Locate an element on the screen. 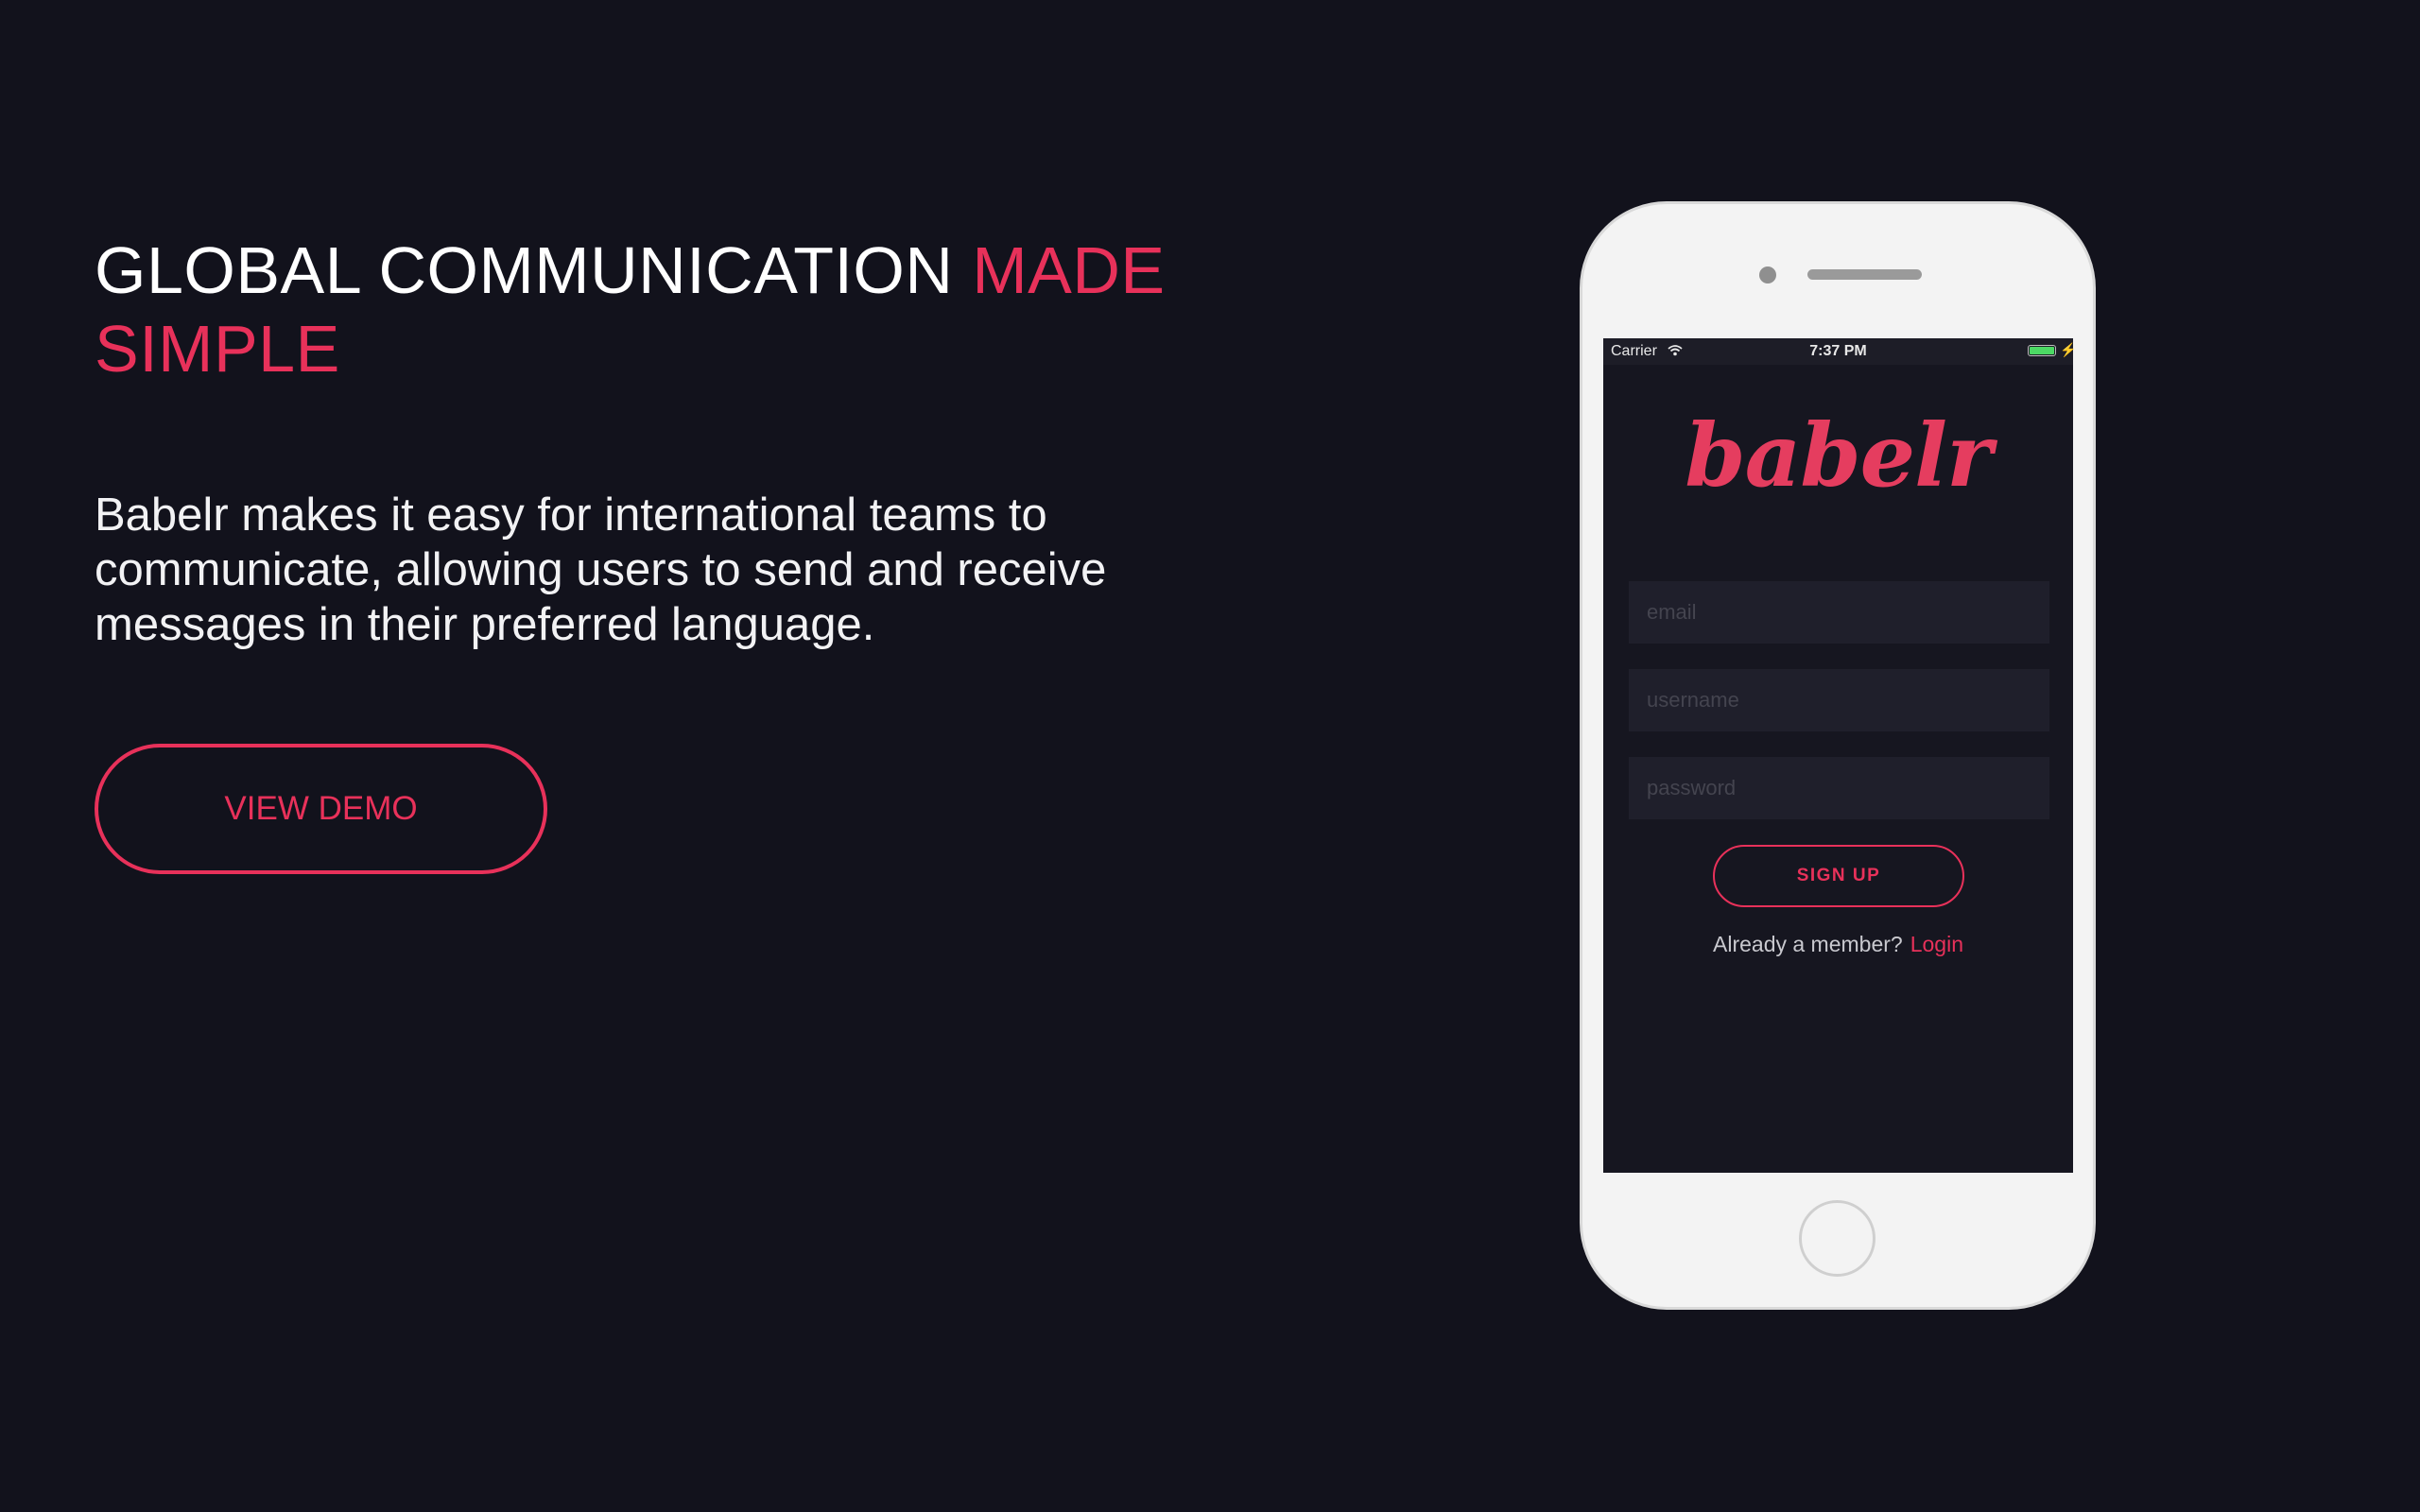 The width and height of the screenshot is (2420, 1512). sign-up-button: SIGN UP is located at coordinates (1838, 876).